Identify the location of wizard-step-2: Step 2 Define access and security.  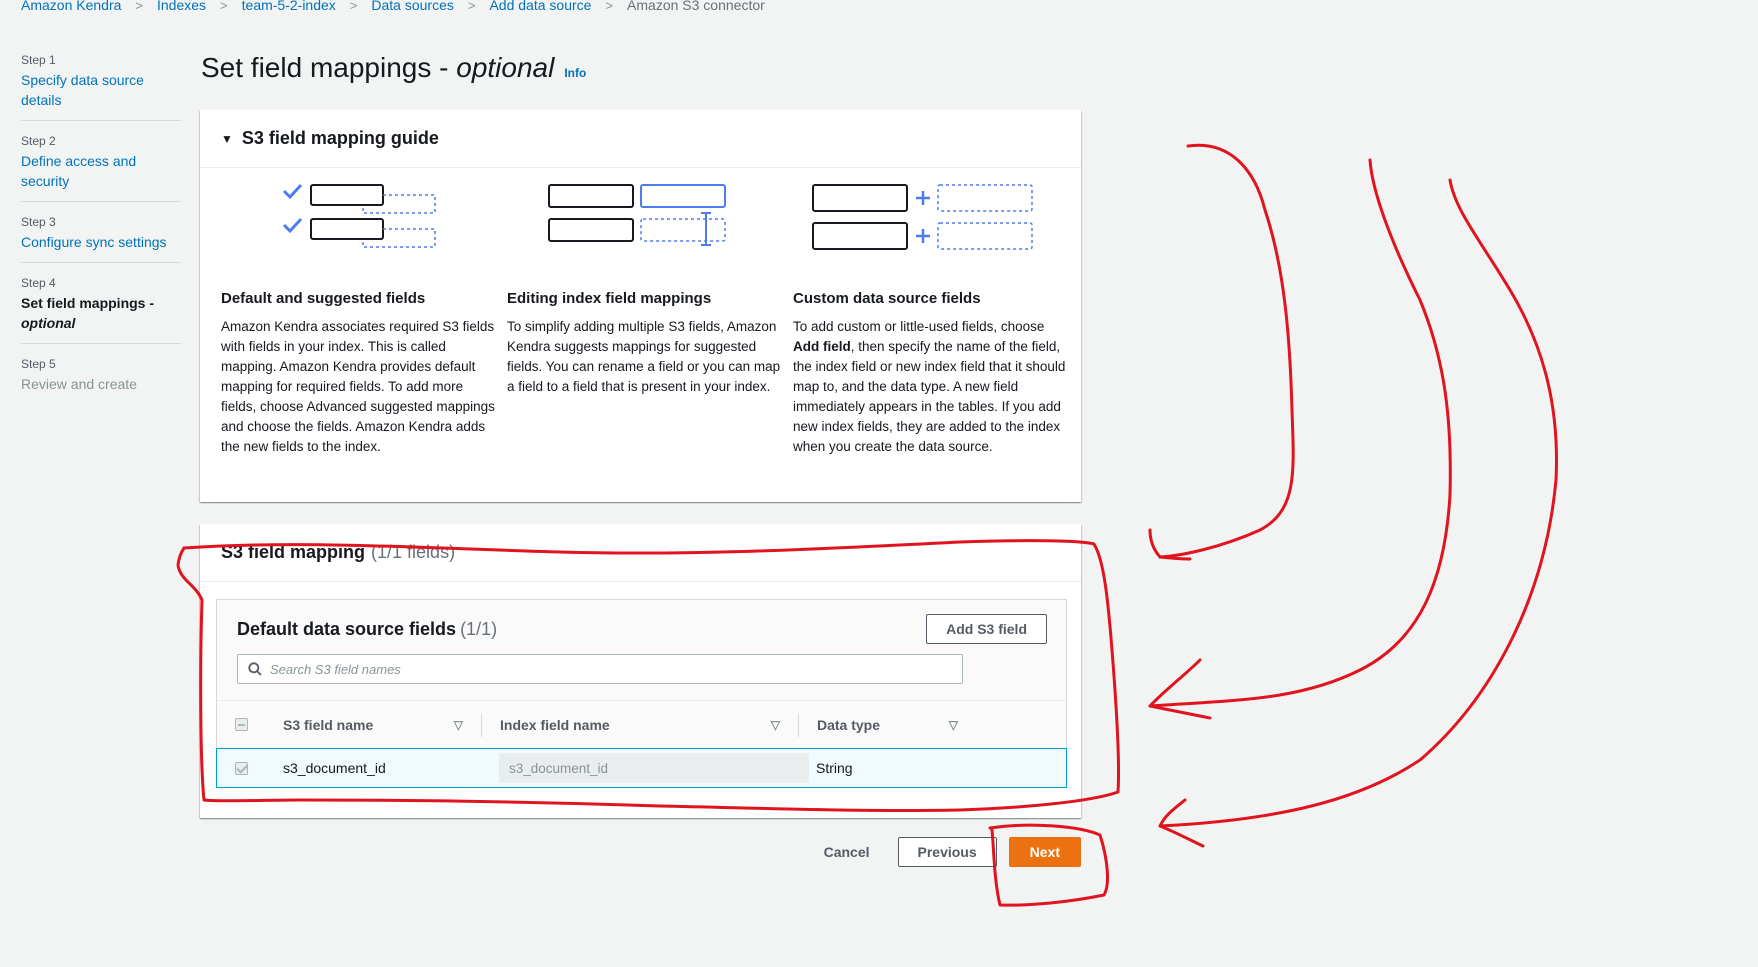
(101, 166).